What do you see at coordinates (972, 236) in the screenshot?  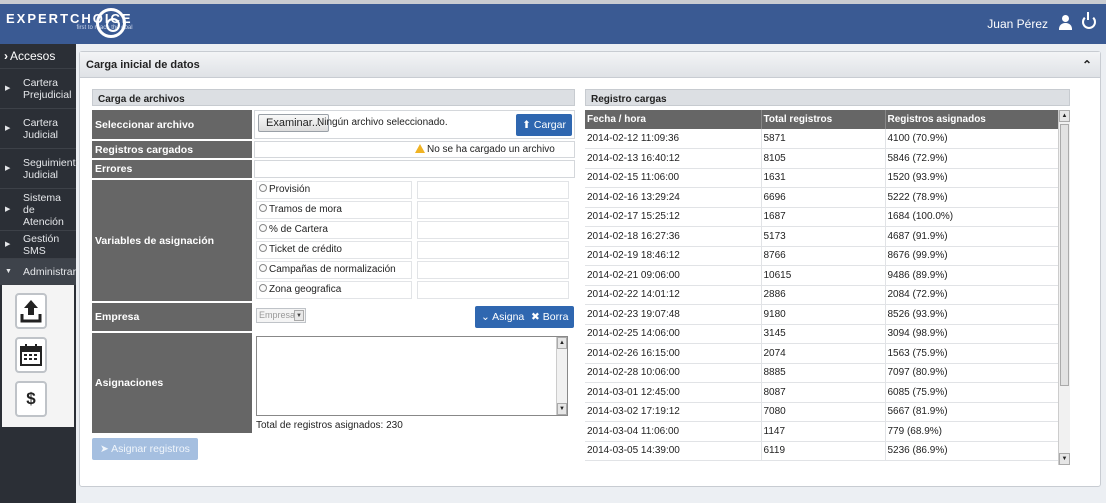 I see `cell-assigned: 4687 (91.9%)` at bounding box center [972, 236].